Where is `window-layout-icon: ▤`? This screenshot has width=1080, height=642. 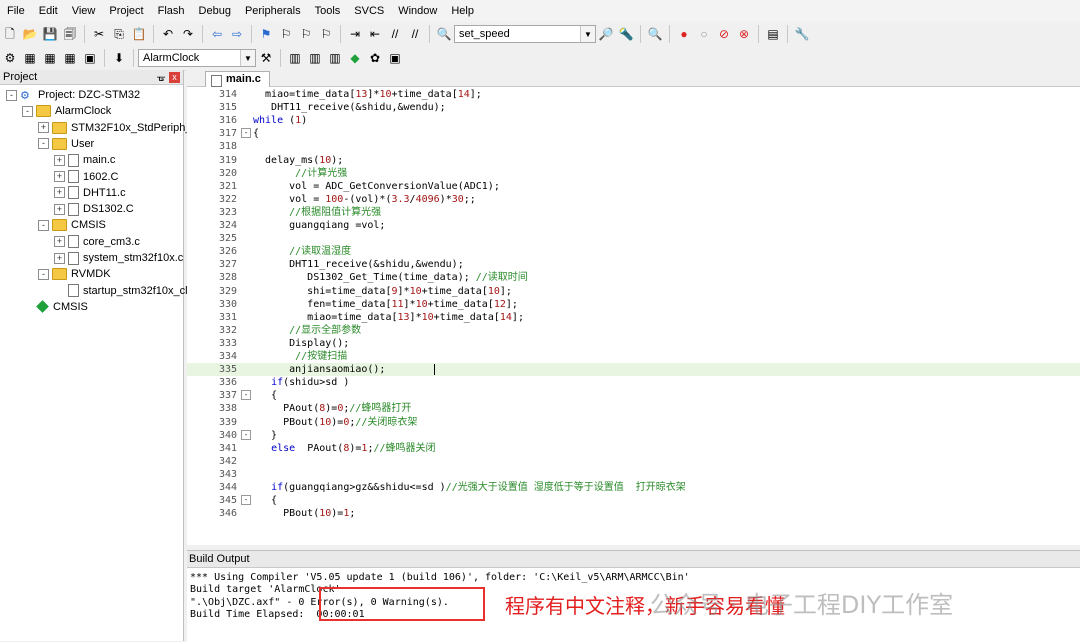 window-layout-icon: ▤ is located at coordinates (773, 34).